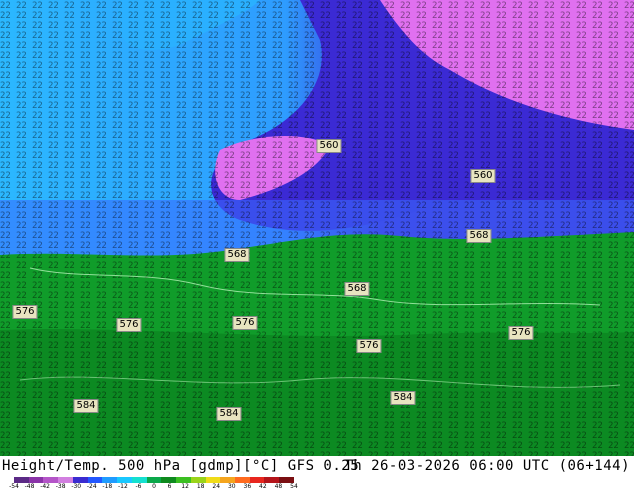  I want to click on colorbar-tick-label: 24, so click(216, 486).